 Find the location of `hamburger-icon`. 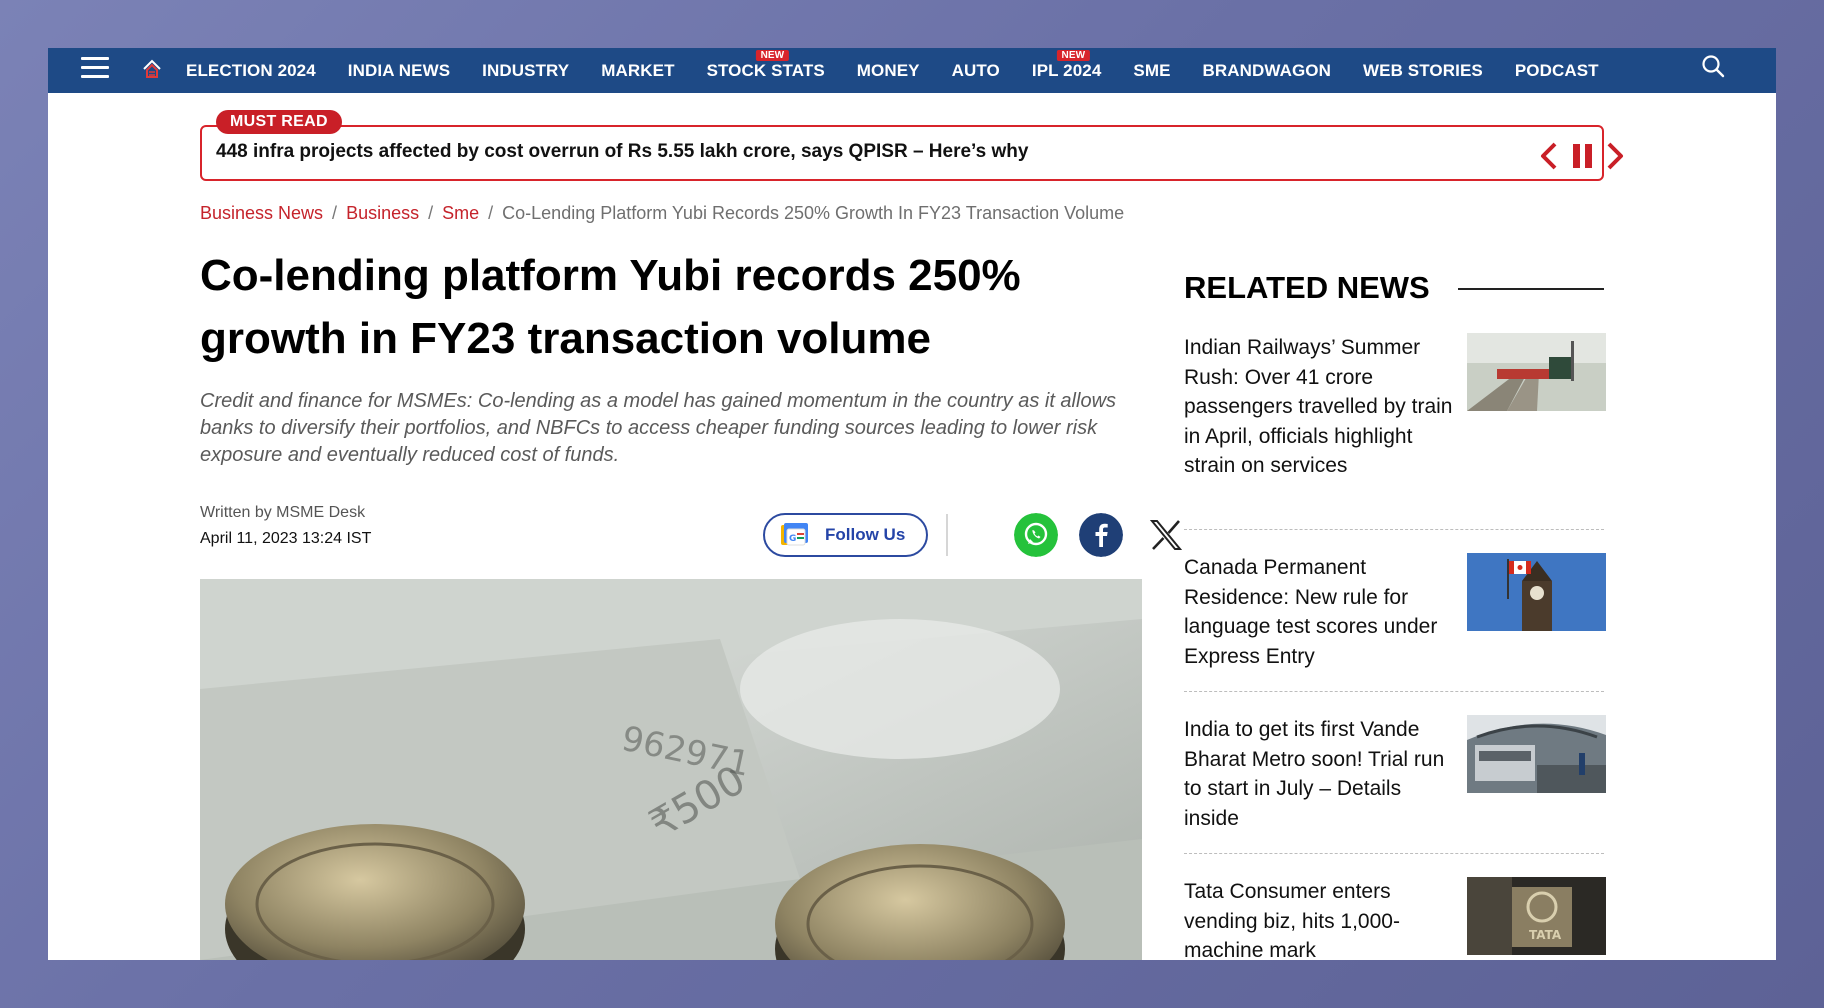

hamburger-icon is located at coordinates (95, 68).